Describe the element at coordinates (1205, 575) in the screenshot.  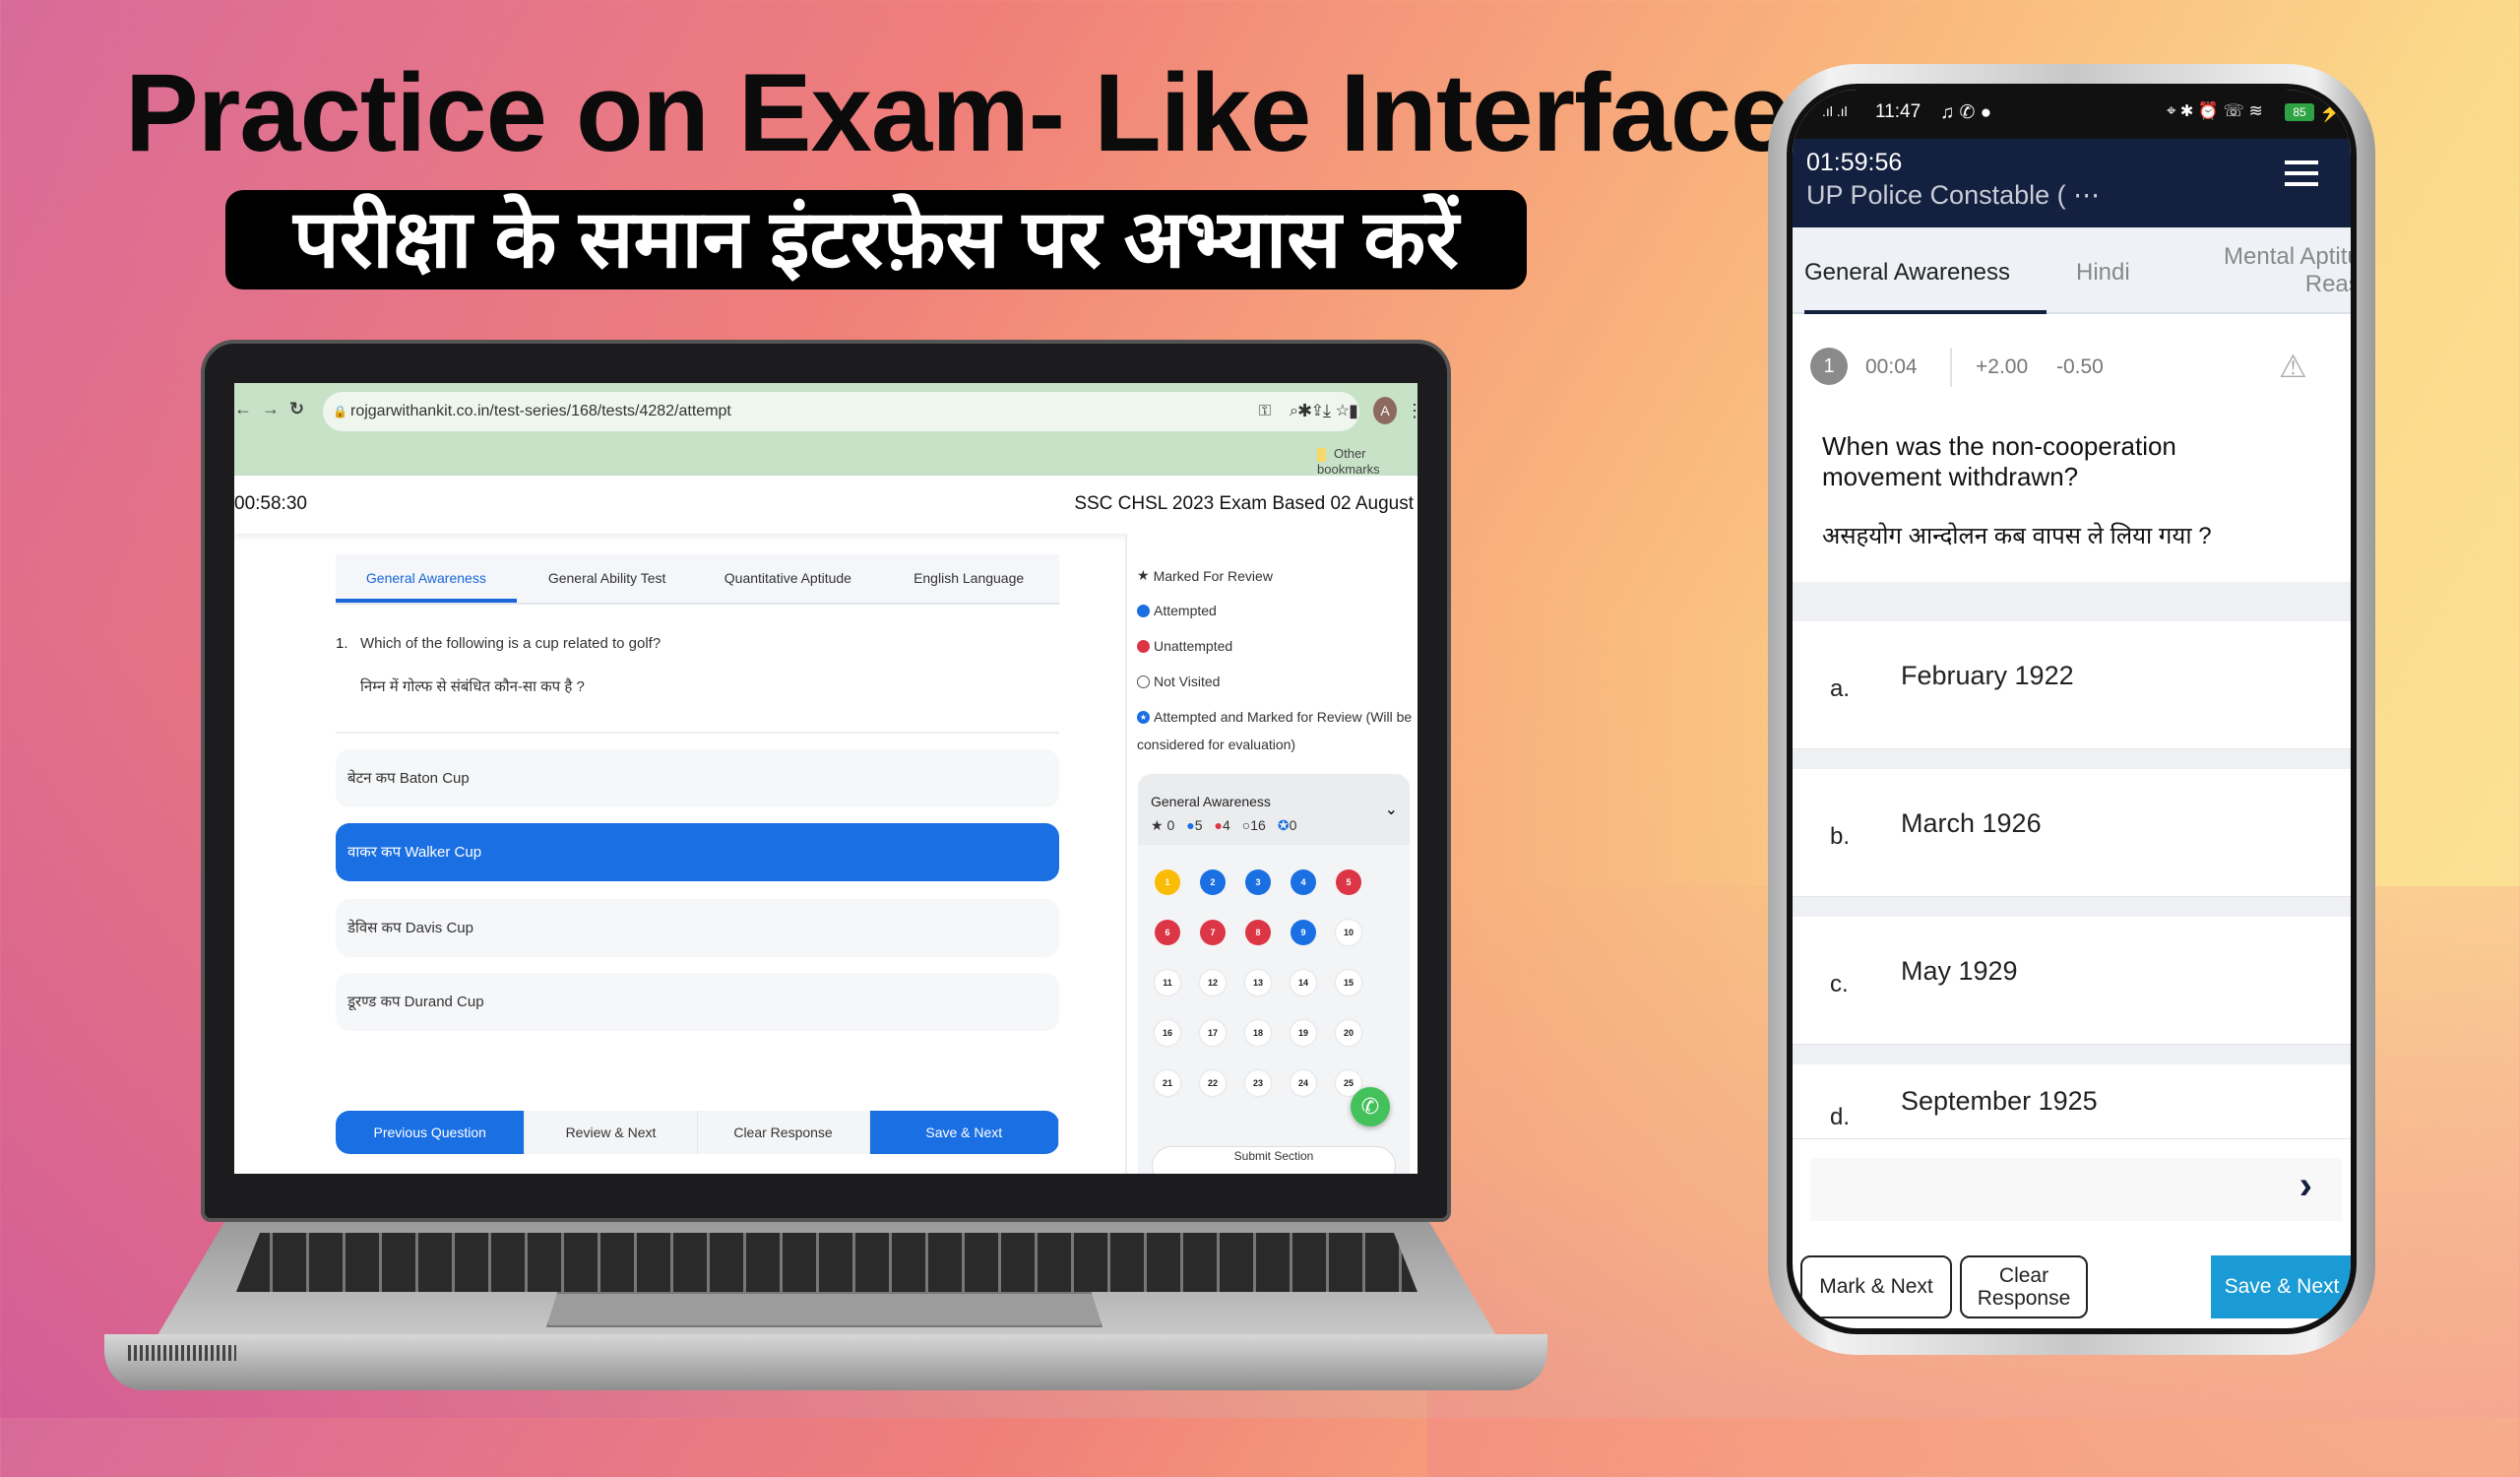
I see `legend-marked: ★ Marked For Review` at that location.